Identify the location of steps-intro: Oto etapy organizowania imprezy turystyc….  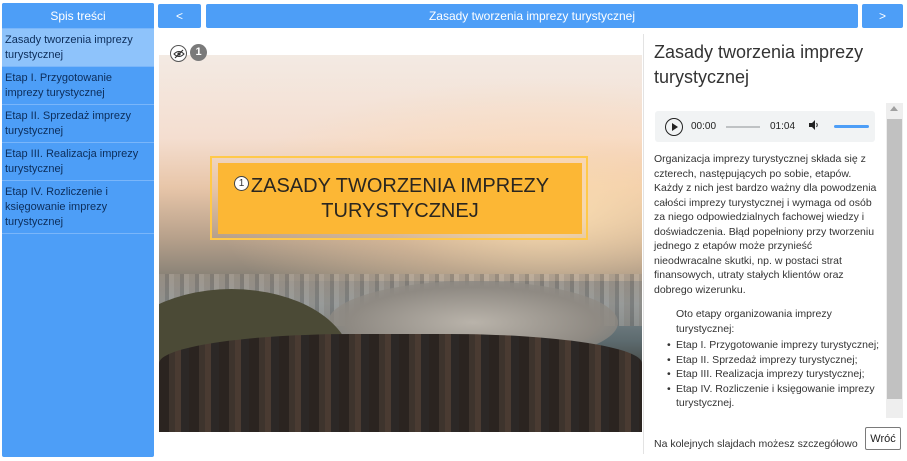
(754, 321).